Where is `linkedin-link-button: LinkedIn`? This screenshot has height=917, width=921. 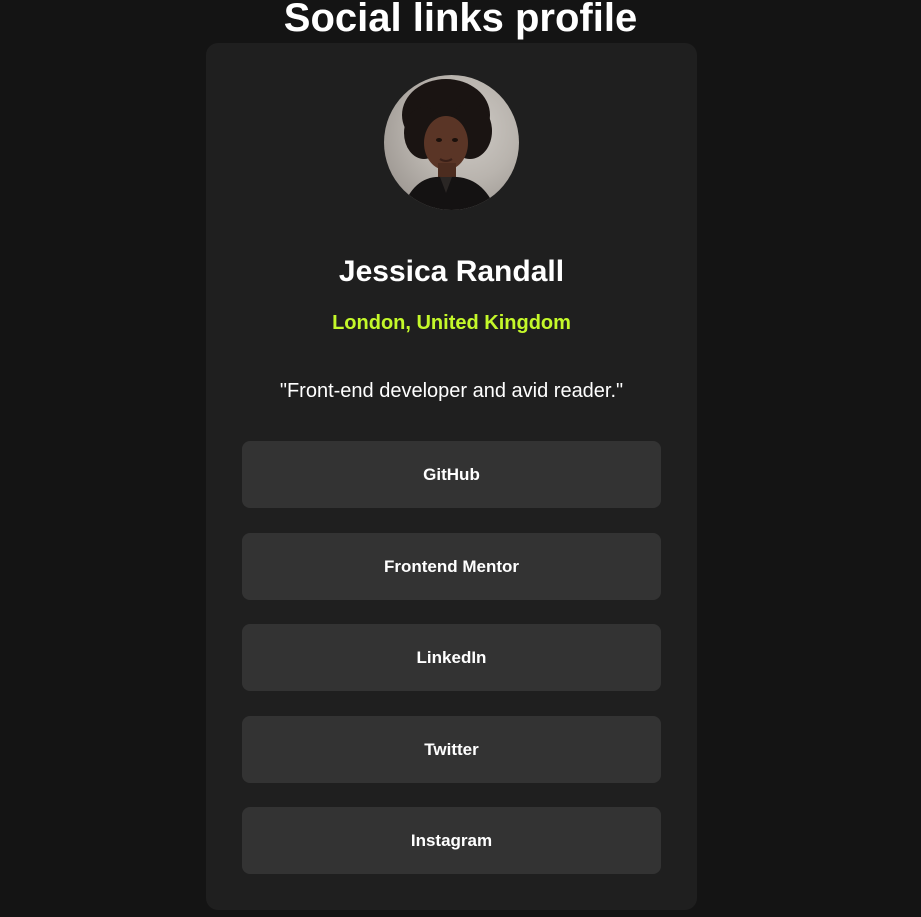
linkedin-link-button: LinkedIn is located at coordinates (451, 657).